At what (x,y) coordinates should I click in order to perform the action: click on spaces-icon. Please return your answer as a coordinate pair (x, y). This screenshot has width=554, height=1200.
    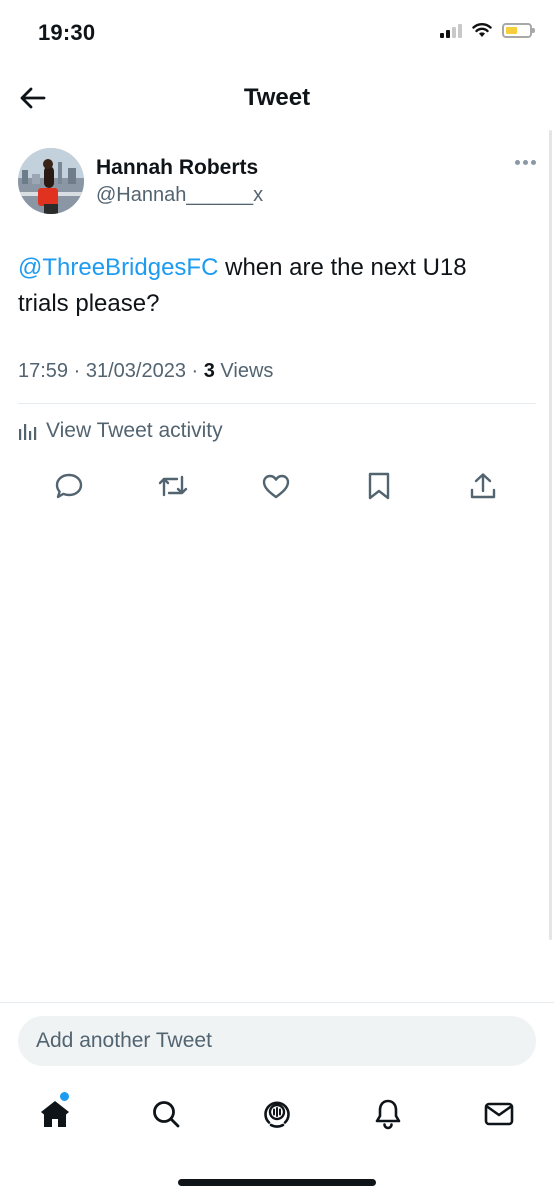
    Looking at the image, I should click on (277, 1114).